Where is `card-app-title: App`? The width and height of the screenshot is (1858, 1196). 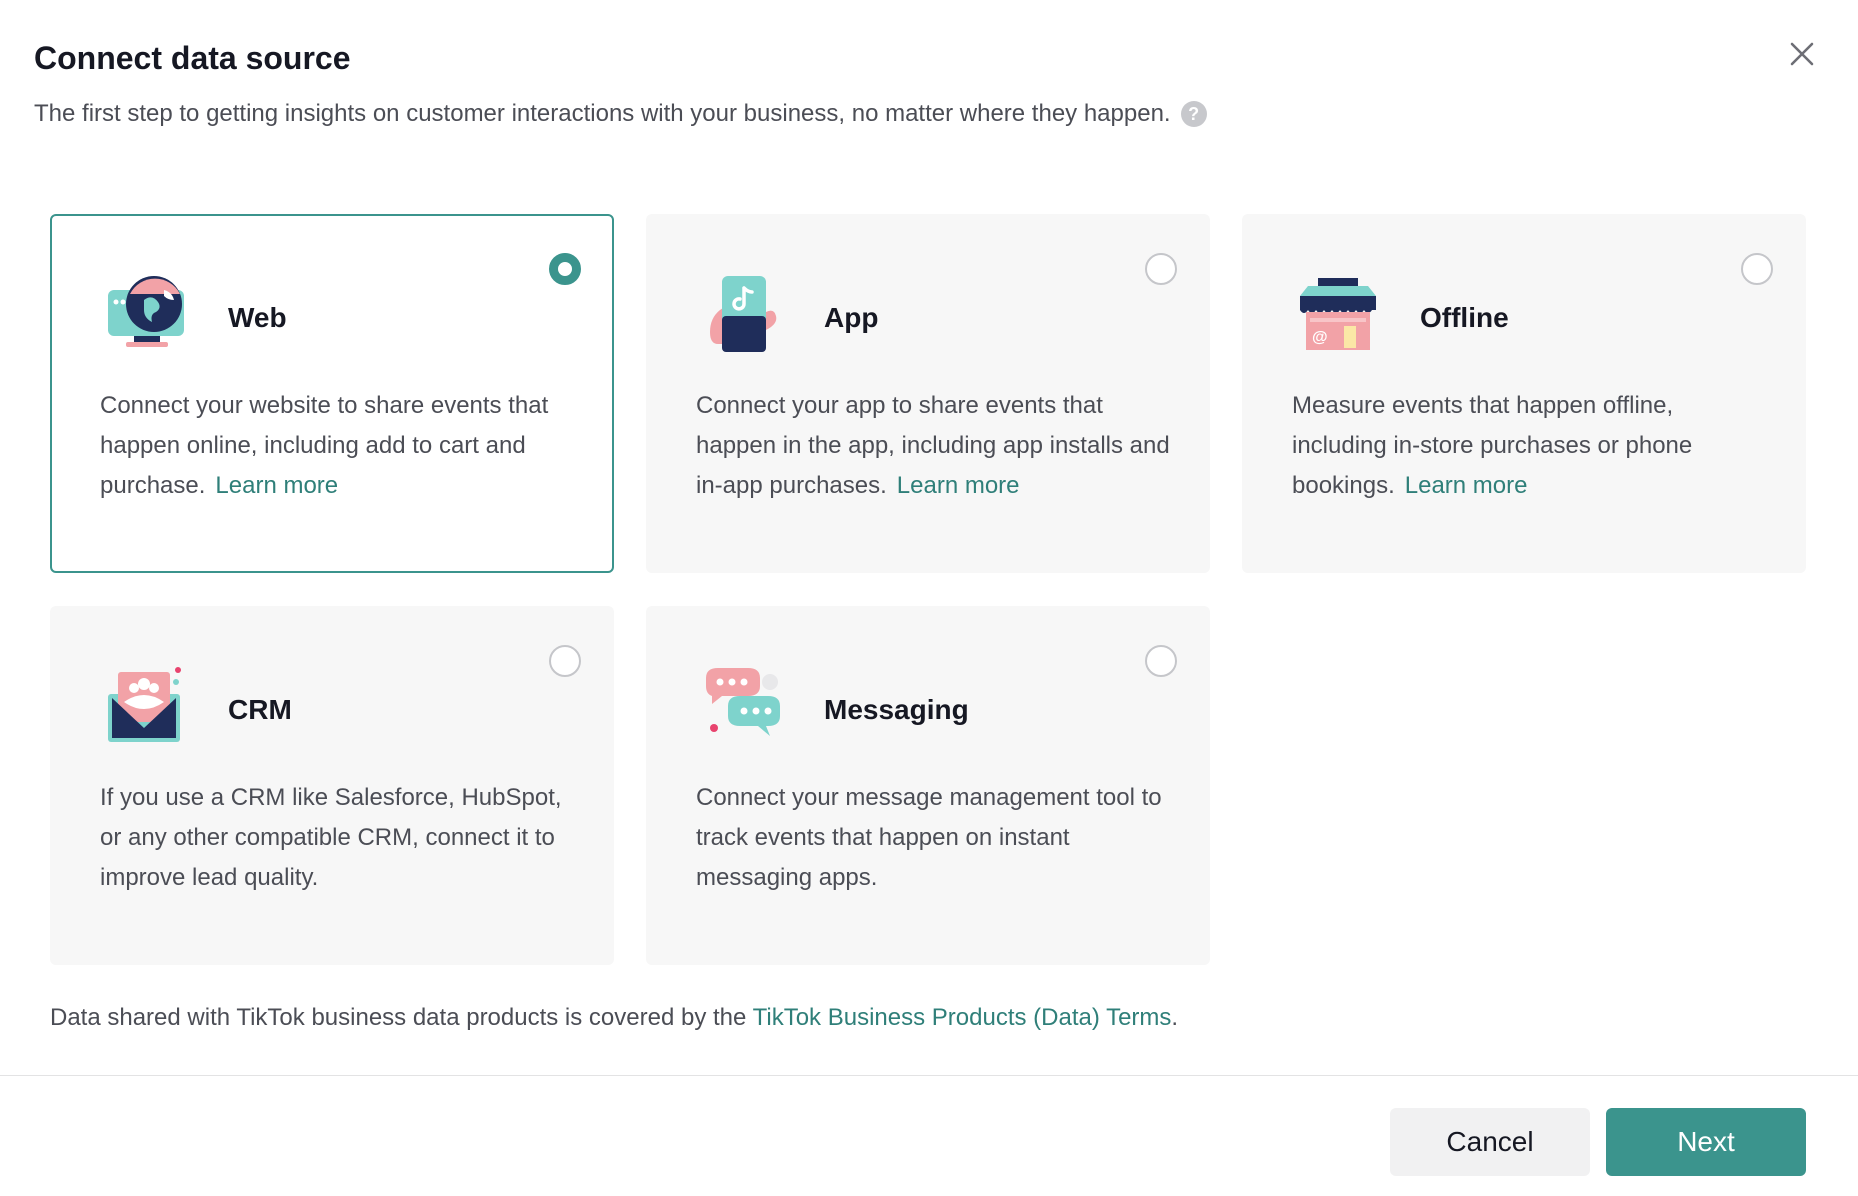
card-app-title: App is located at coordinates (851, 317).